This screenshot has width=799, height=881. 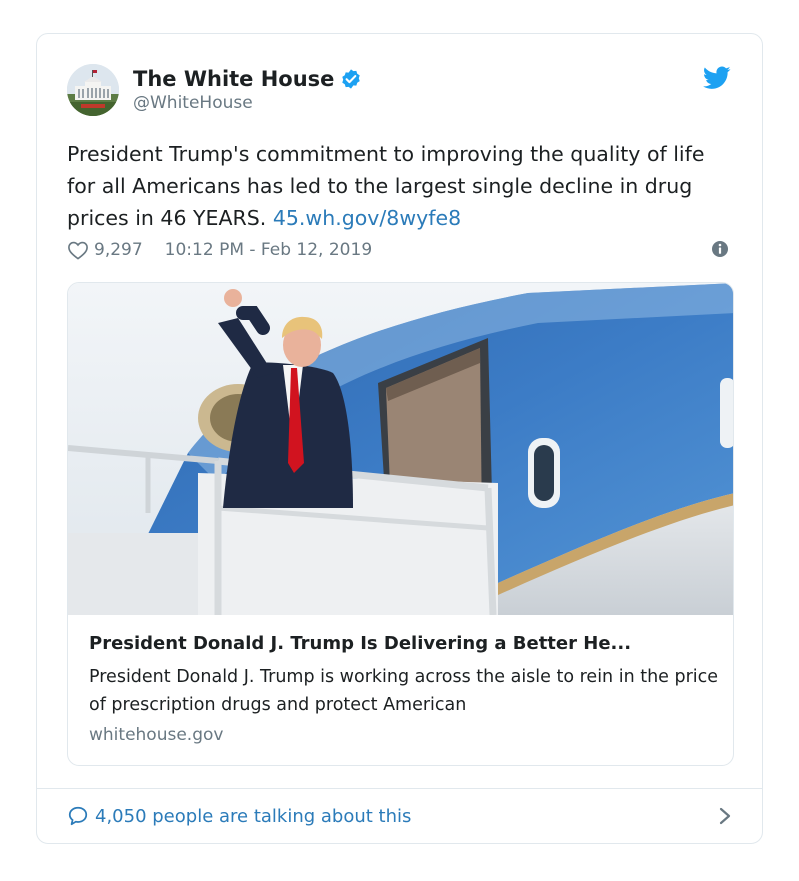 What do you see at coordinates (78, 816) in the screenshot?
I see `speech-bubble-icon` at bounding box center [78, 816].